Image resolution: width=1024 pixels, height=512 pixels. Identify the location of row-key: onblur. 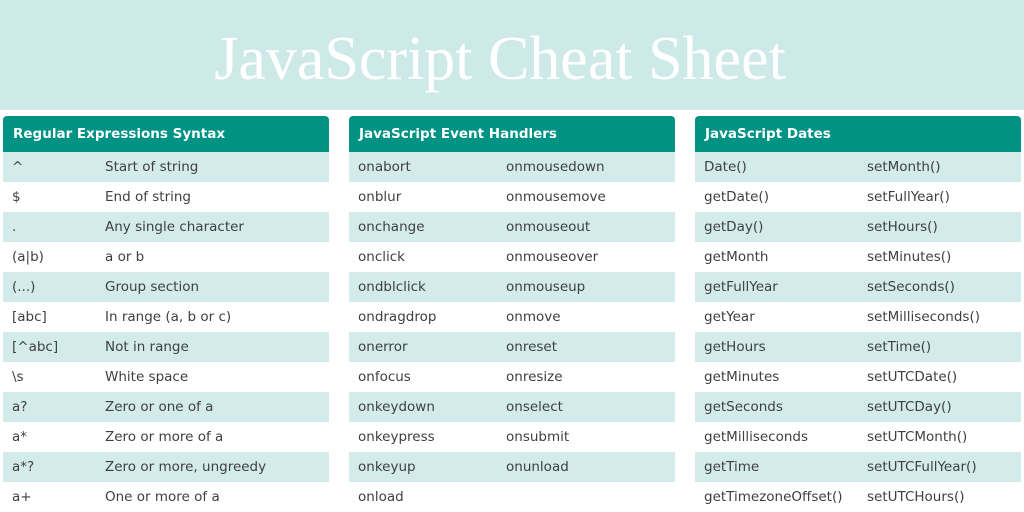
(380, 197).